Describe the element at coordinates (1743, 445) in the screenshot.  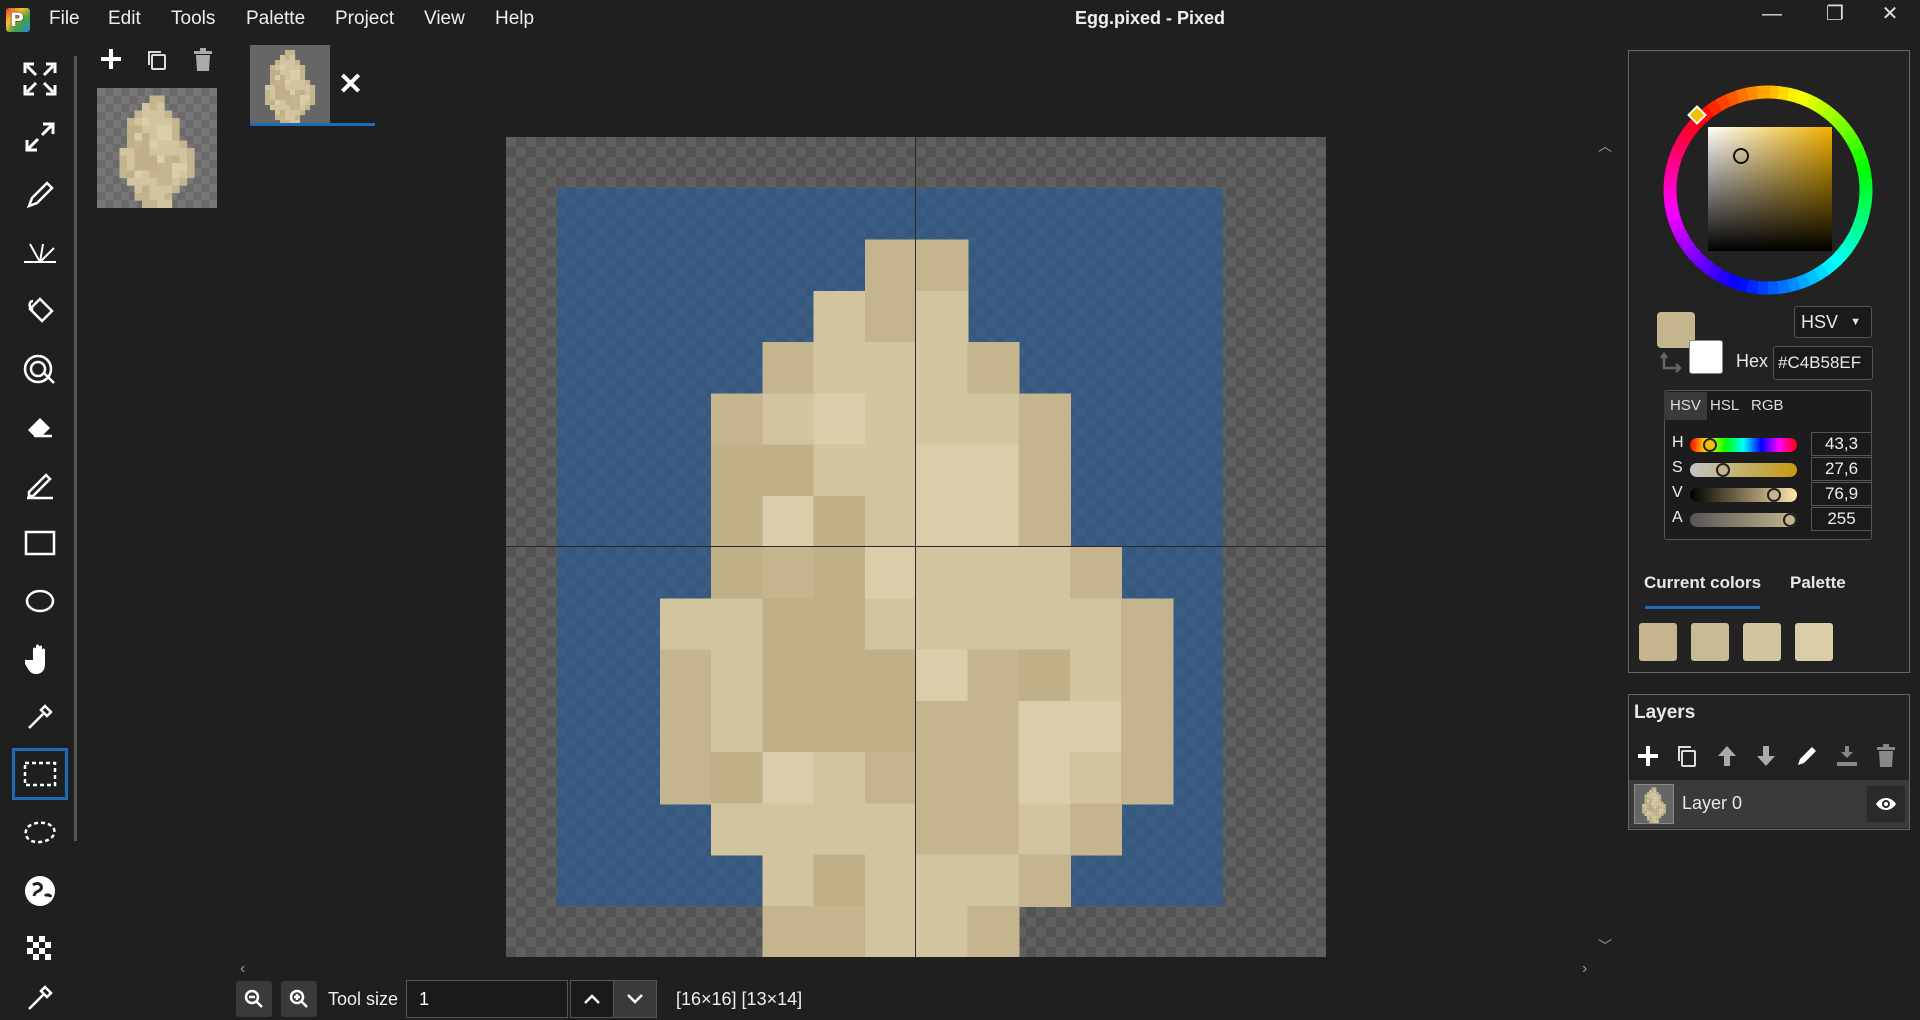
I see `hue-slider` at that location.